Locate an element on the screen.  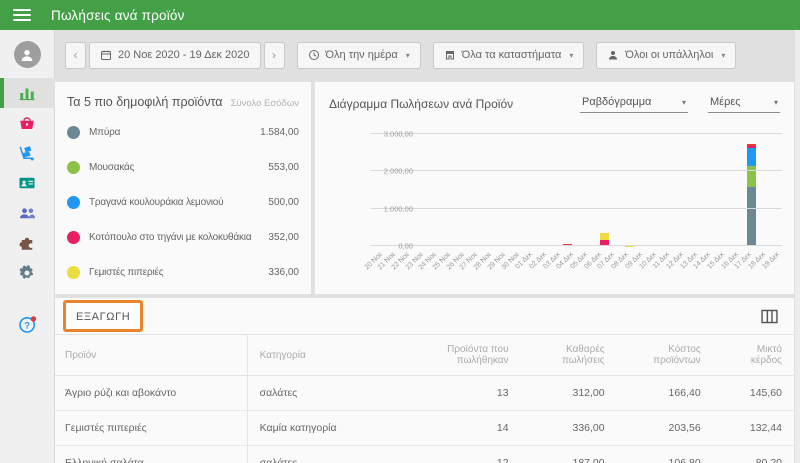
sidebar-item-settings-gear is located at coordinates (27, 273).